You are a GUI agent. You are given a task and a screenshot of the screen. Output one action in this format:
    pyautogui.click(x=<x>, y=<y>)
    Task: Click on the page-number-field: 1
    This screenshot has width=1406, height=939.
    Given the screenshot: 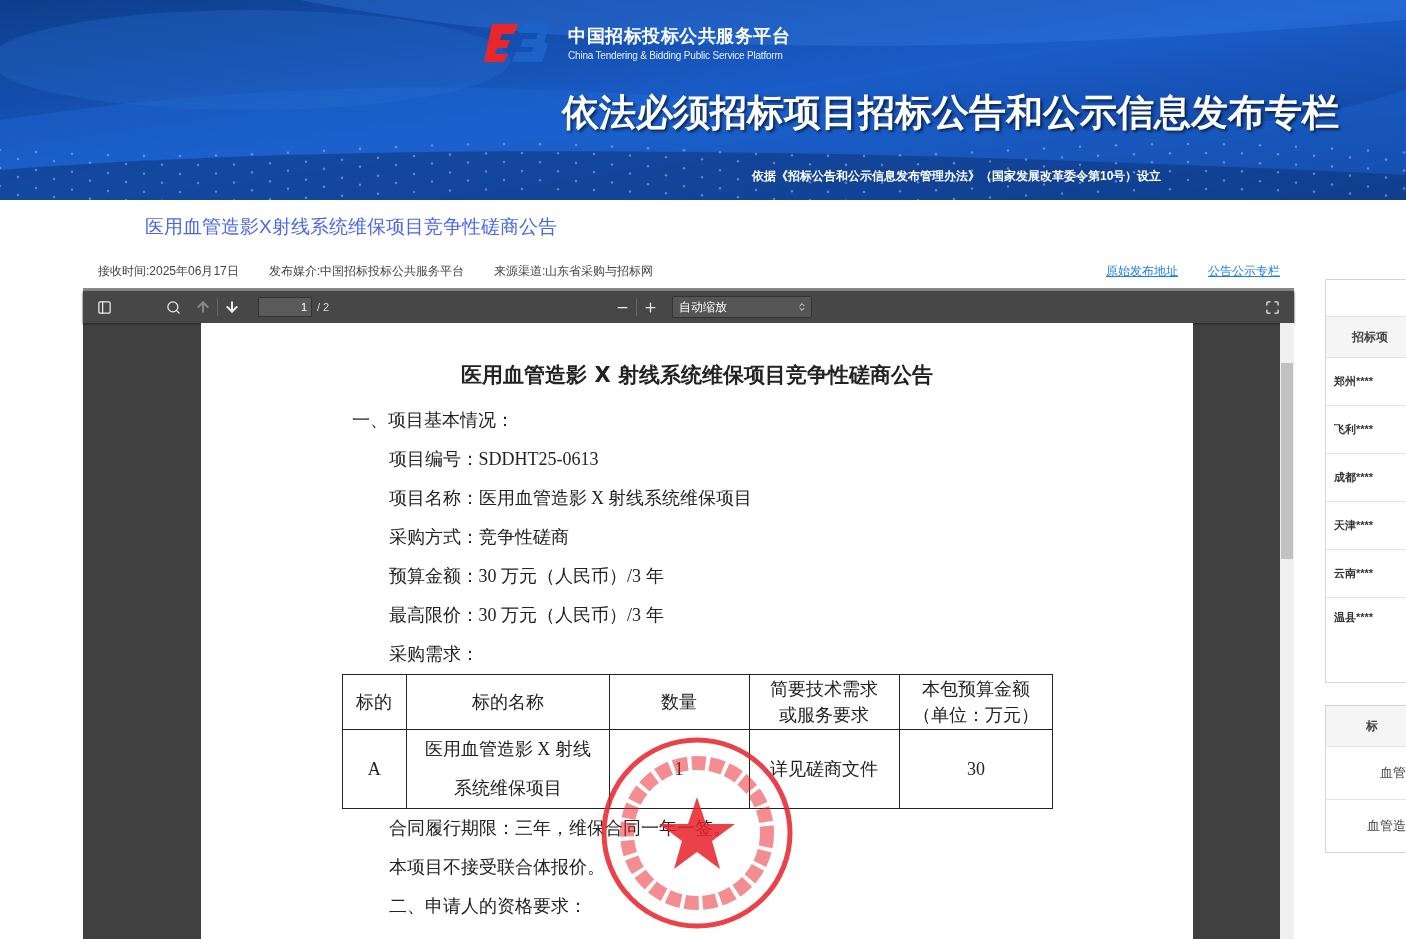 What is the action you would take?
    pyautogui.click(x=285, y=307)
    